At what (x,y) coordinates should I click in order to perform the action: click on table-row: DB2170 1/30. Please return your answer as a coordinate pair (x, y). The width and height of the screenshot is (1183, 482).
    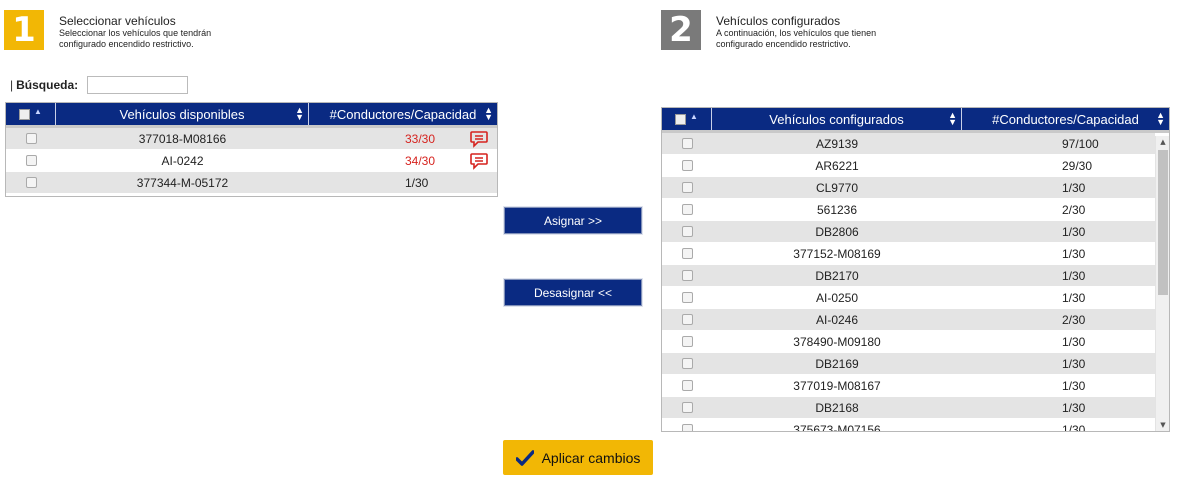
    Looking at the image, I should click on (908, 276).